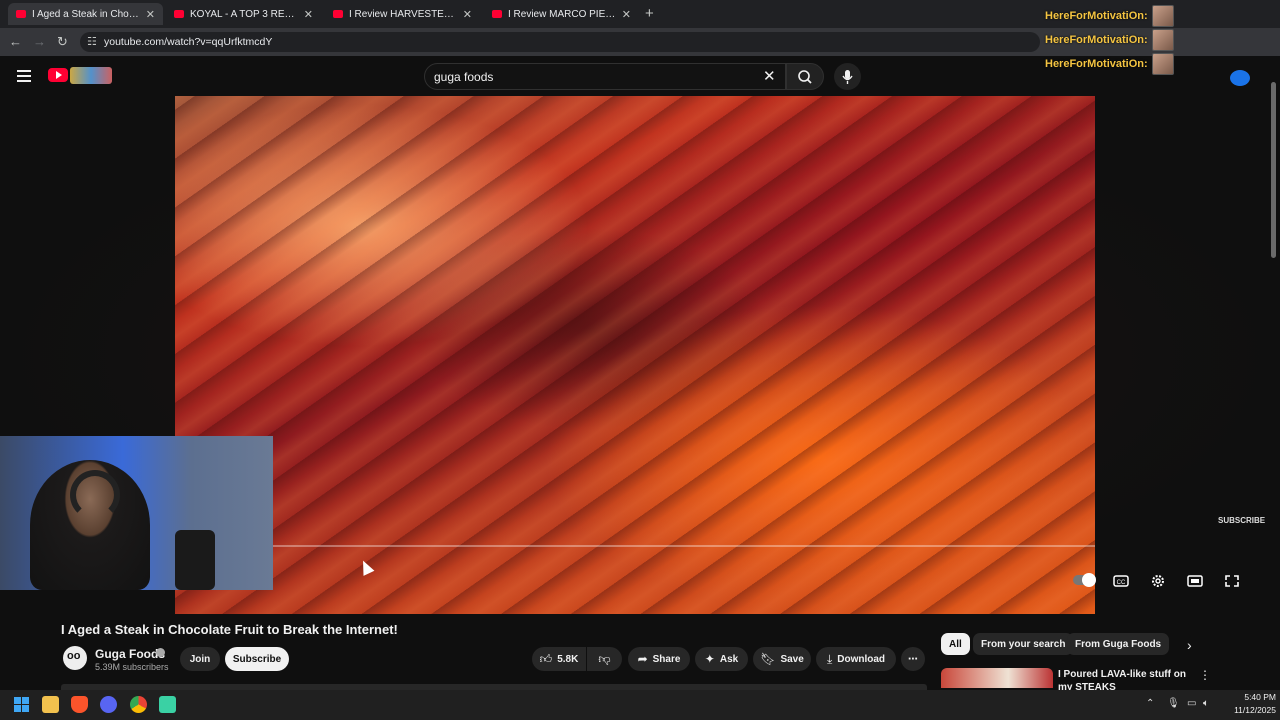  I want to click on tab-steak-video: I Aged a Steak in Chocolate Fru ✕, so click(85, 14).